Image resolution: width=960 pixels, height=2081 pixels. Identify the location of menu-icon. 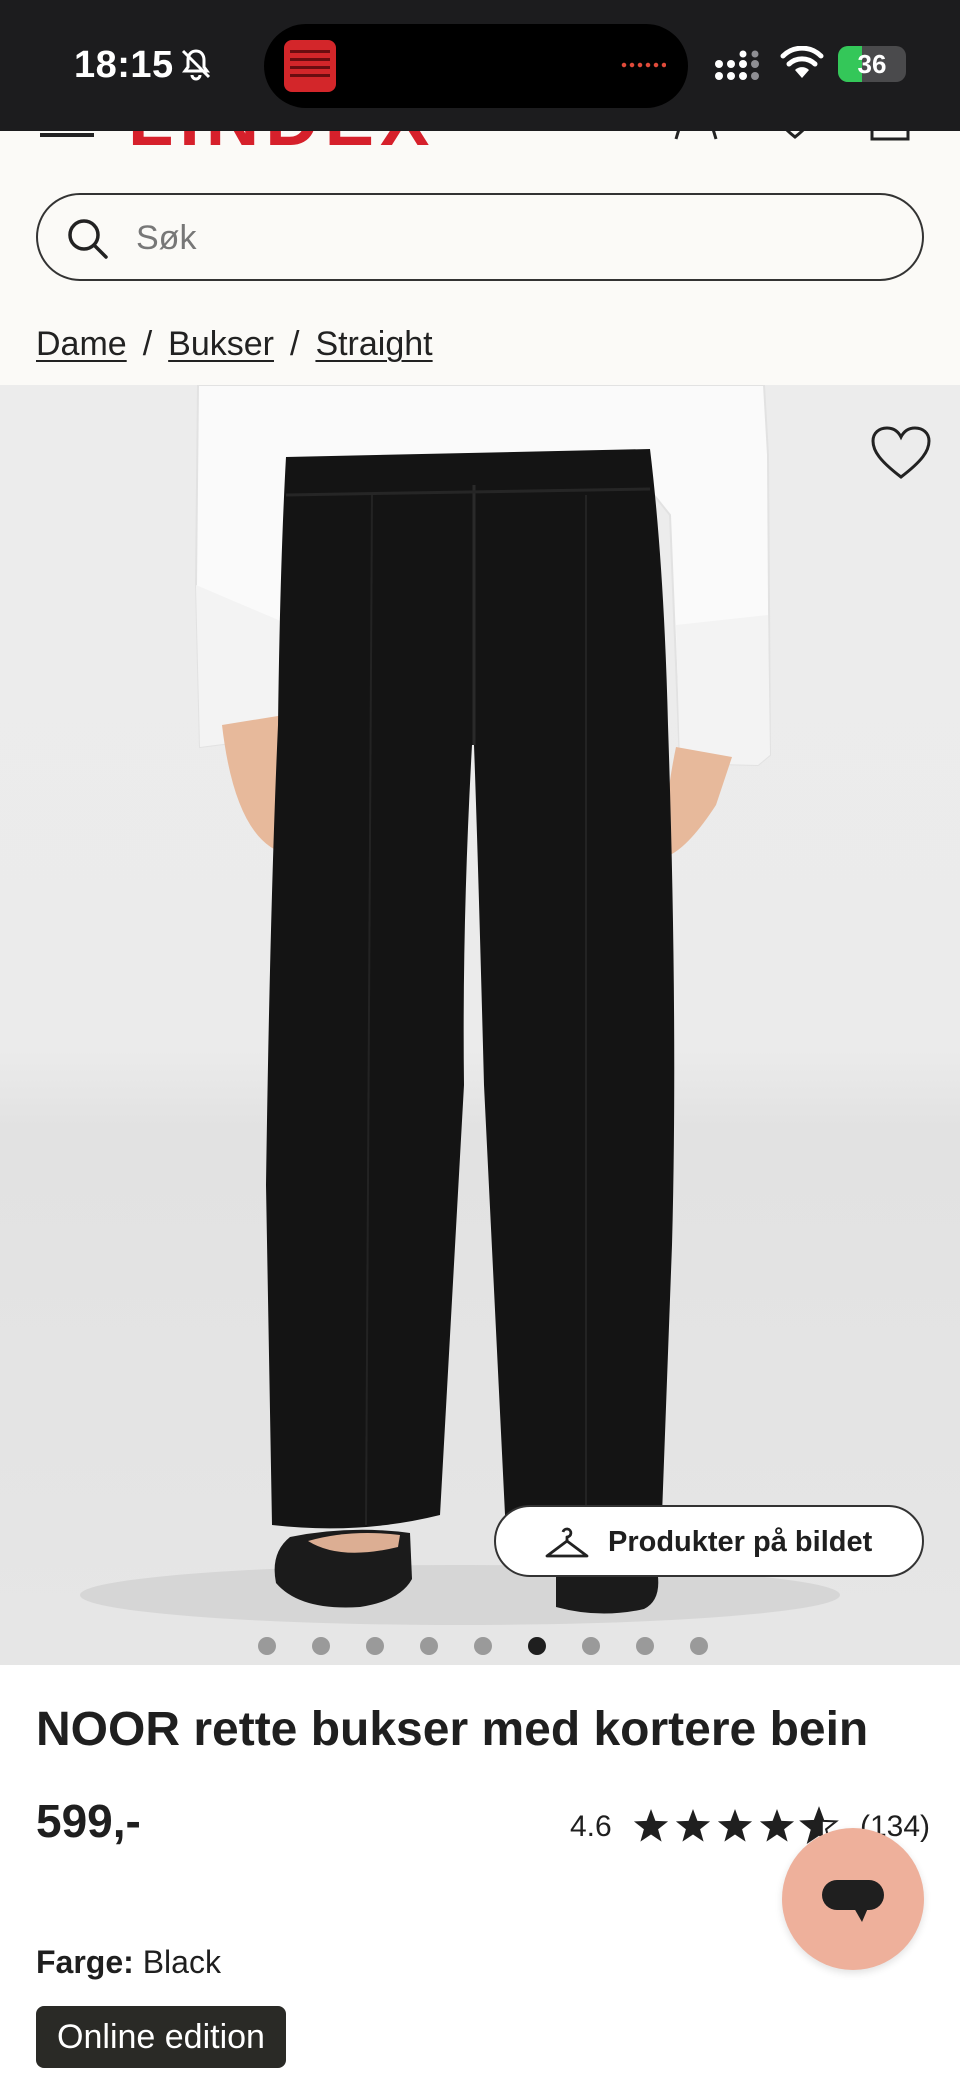
(67, 136).